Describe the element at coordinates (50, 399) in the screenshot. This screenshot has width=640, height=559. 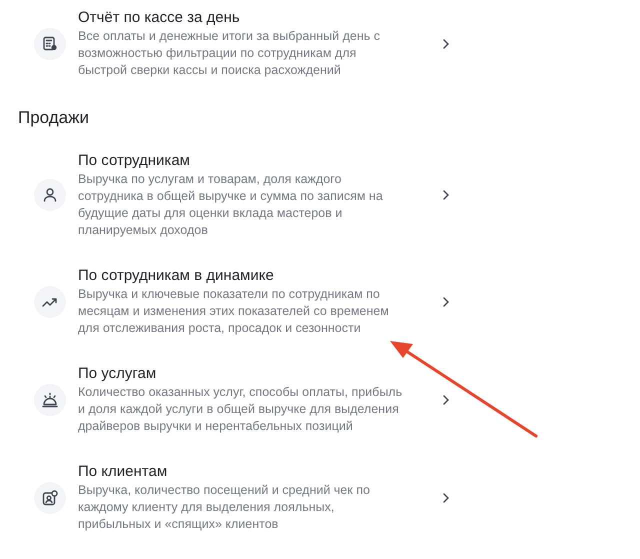
I see `service-bell-icon` at that location.